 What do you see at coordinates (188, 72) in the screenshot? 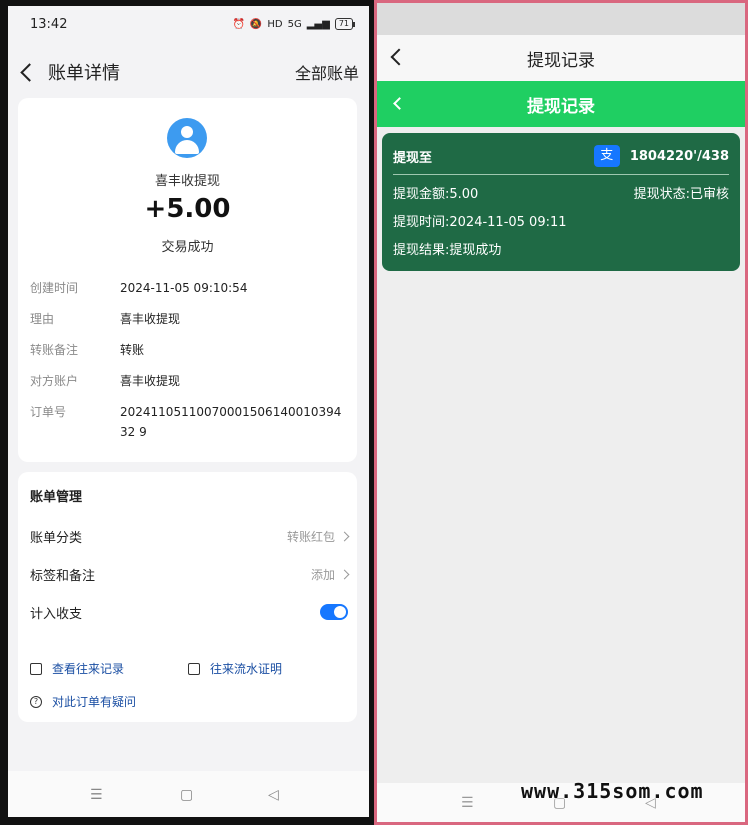
I see `navbar: 账单详情 全部账单` at bounding box center [188, 72].